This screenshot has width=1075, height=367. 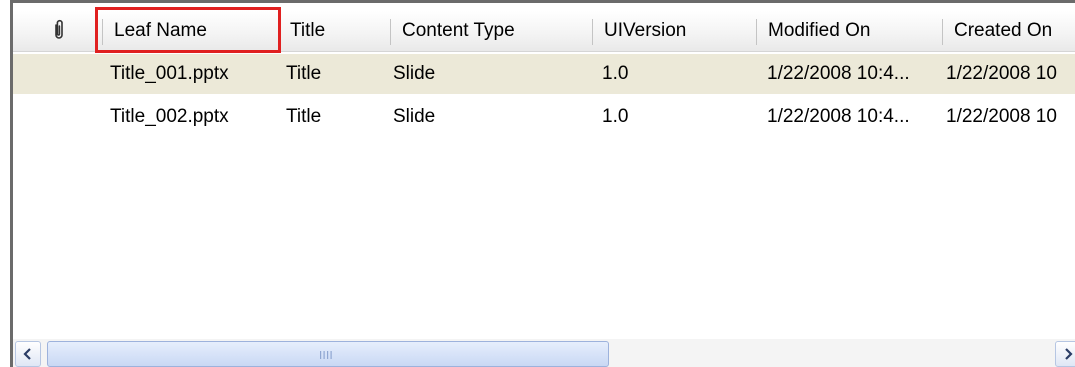 What do you see at coordinates (169, 73) in the screenshot?
I see `cell-leaf-name: Title_001.pptx` at bounding box center [169, 73].